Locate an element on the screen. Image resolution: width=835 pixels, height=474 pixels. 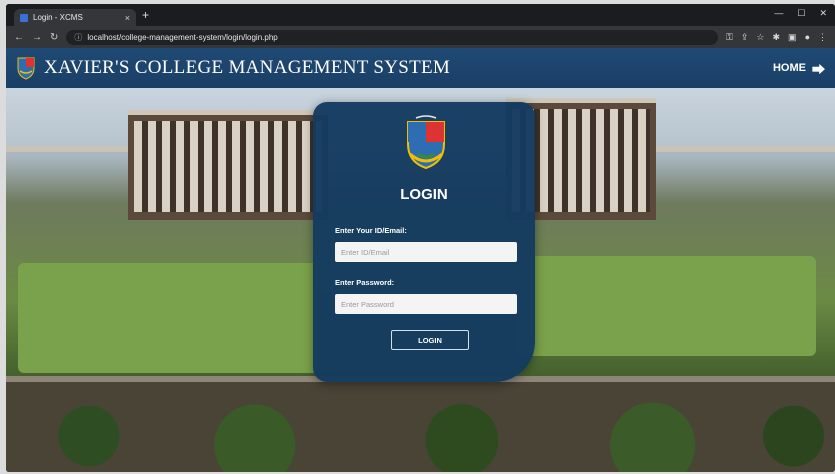
login-title: LOGIN is located at coordinates (424, 194).